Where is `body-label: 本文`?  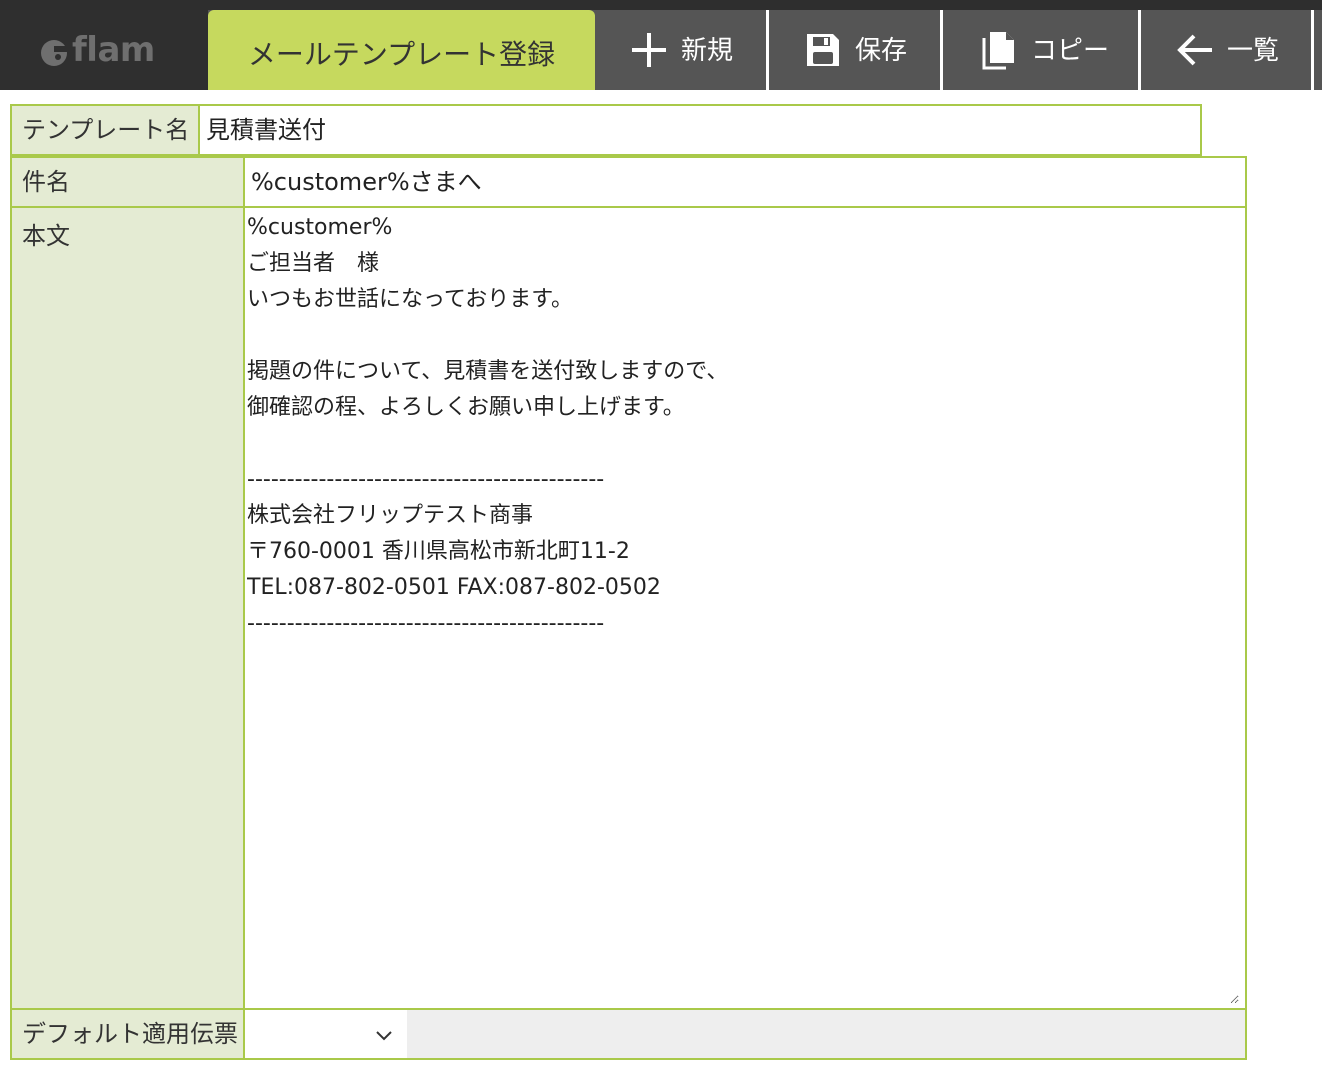 body-label: 本文 is located at coordinates (127, 608).